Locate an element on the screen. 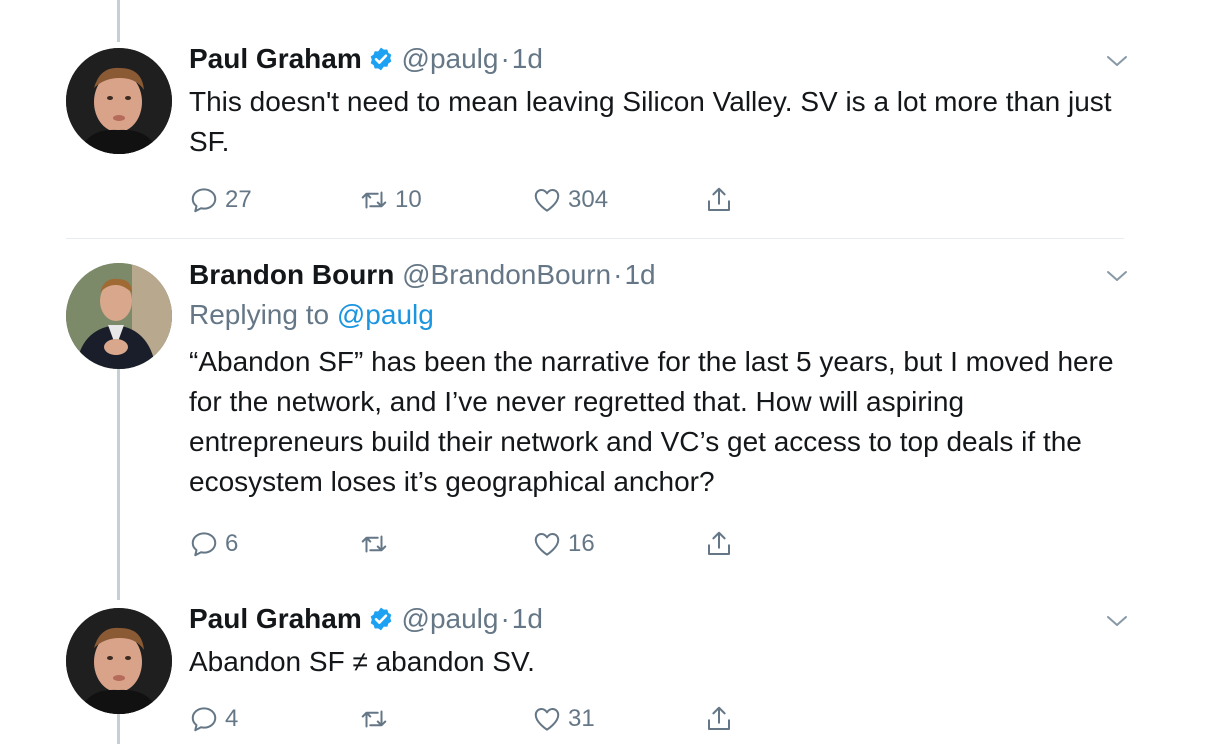  reply-button: 27 is located at coordinates (220, 200).